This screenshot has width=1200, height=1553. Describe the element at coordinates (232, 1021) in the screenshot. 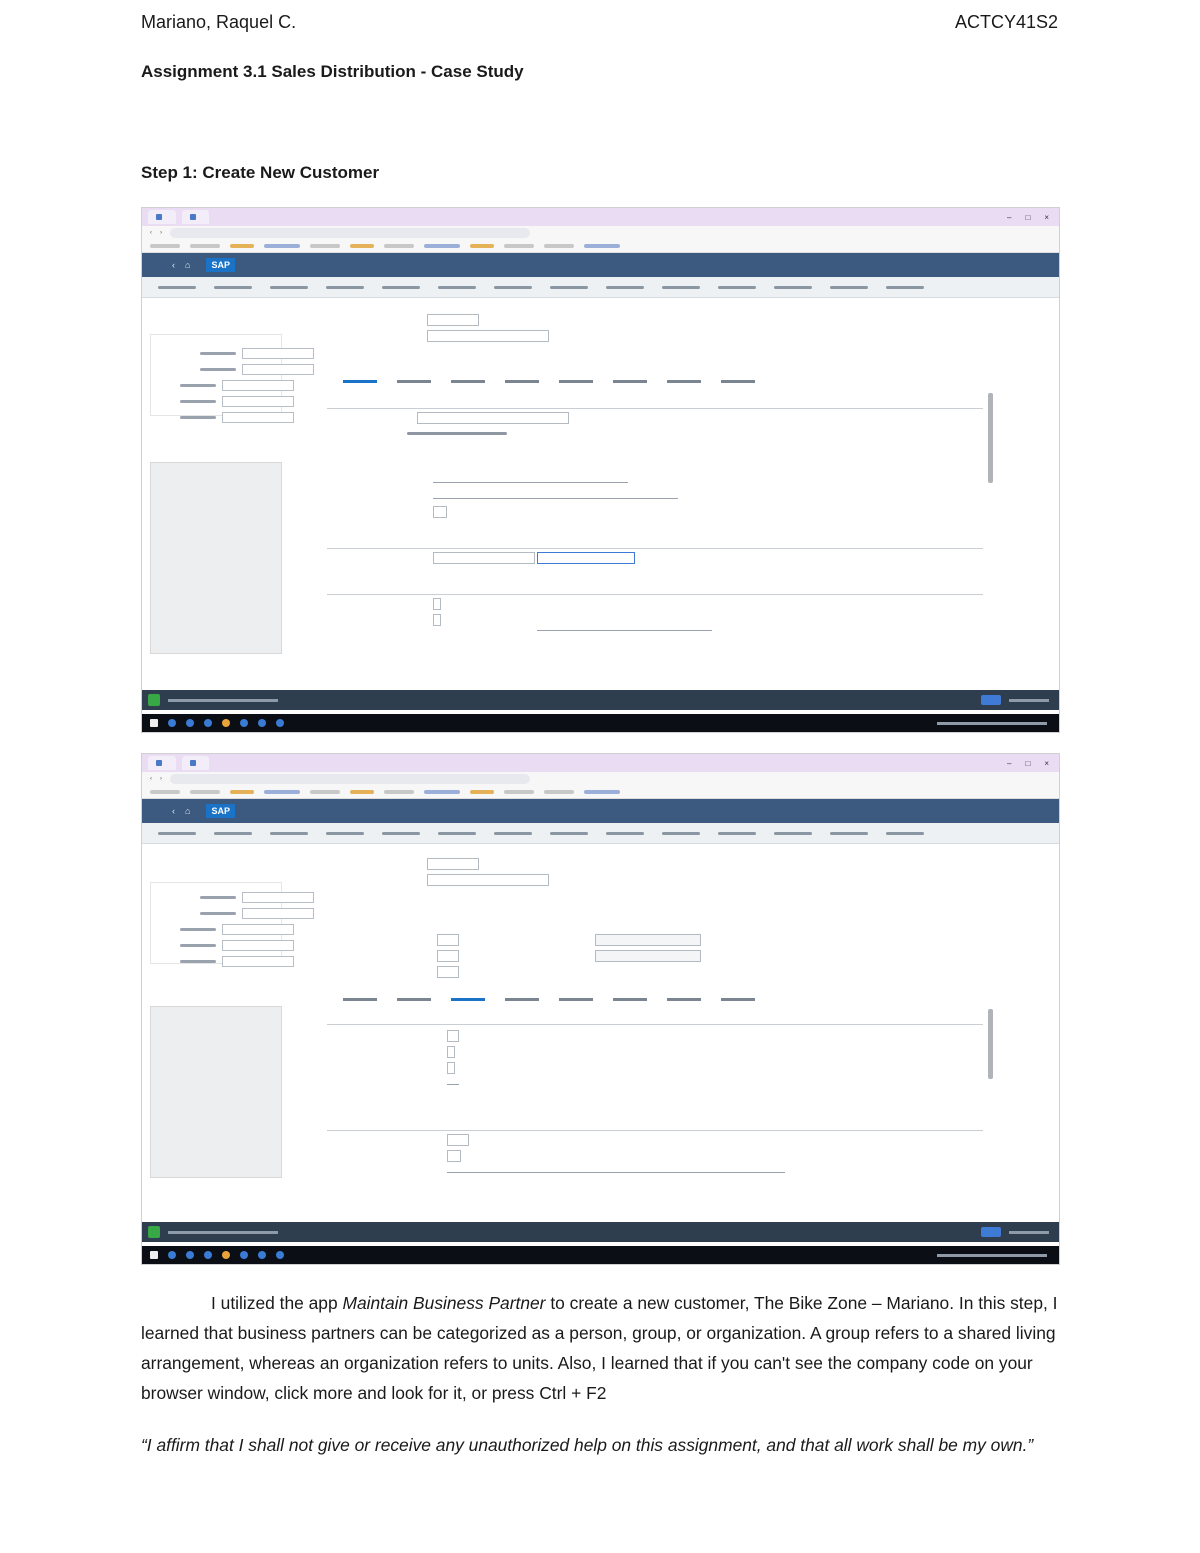

I see `worklist-panel` at that location.